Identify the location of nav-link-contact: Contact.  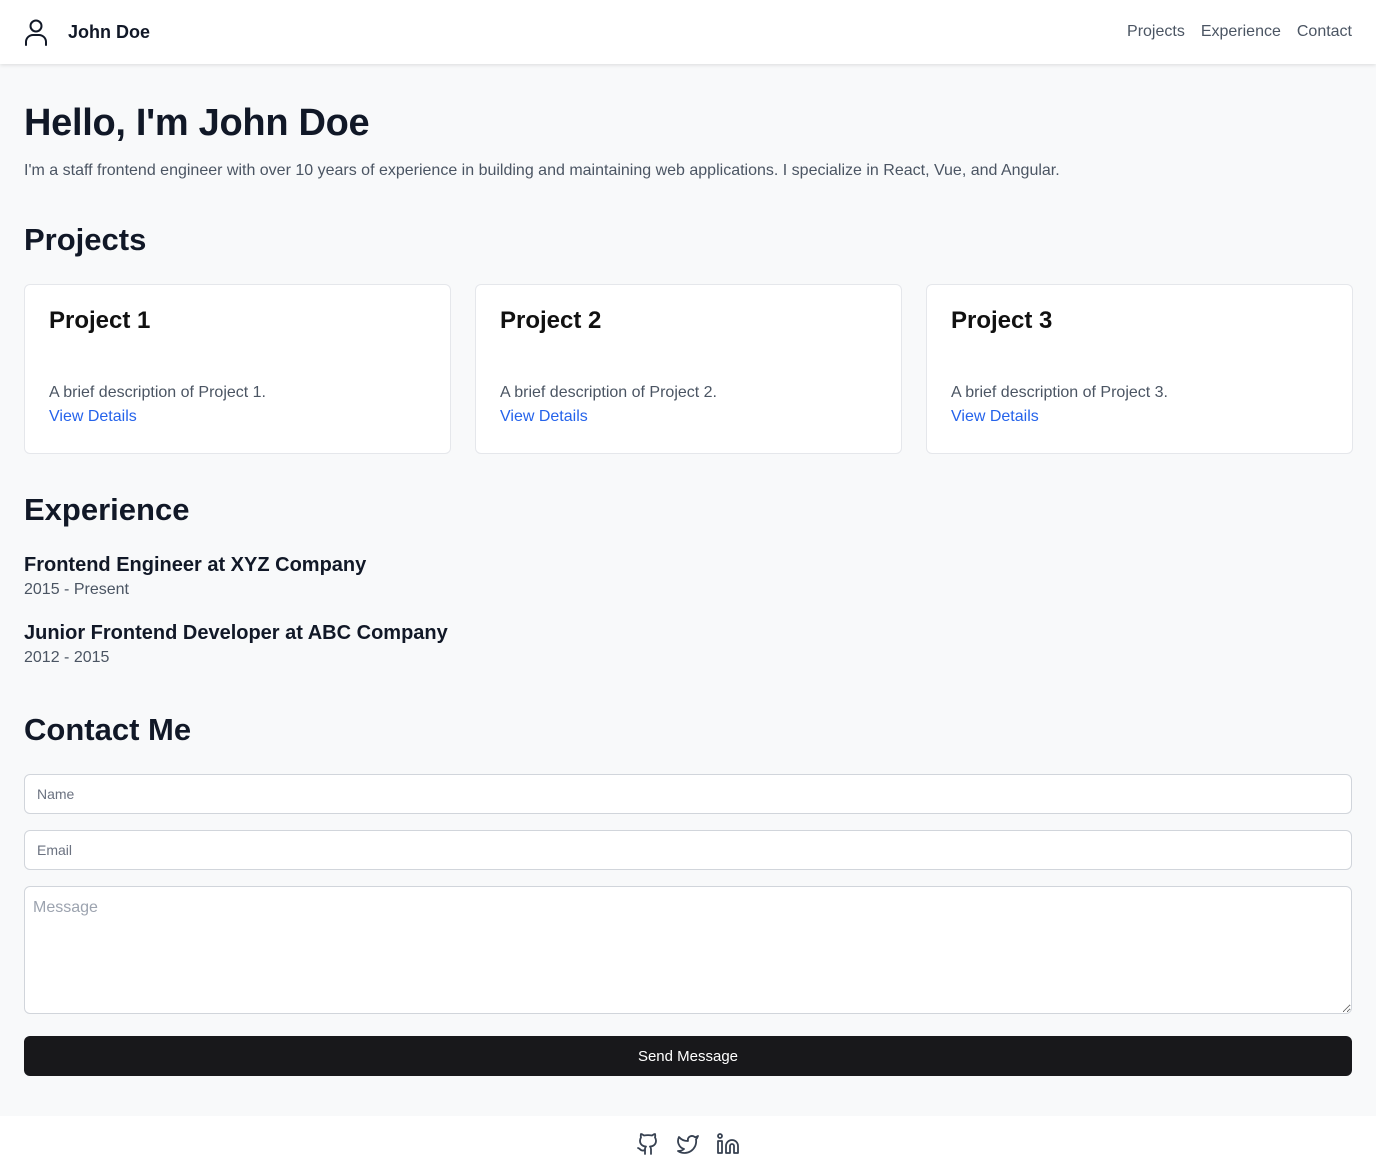
(1324, 32).